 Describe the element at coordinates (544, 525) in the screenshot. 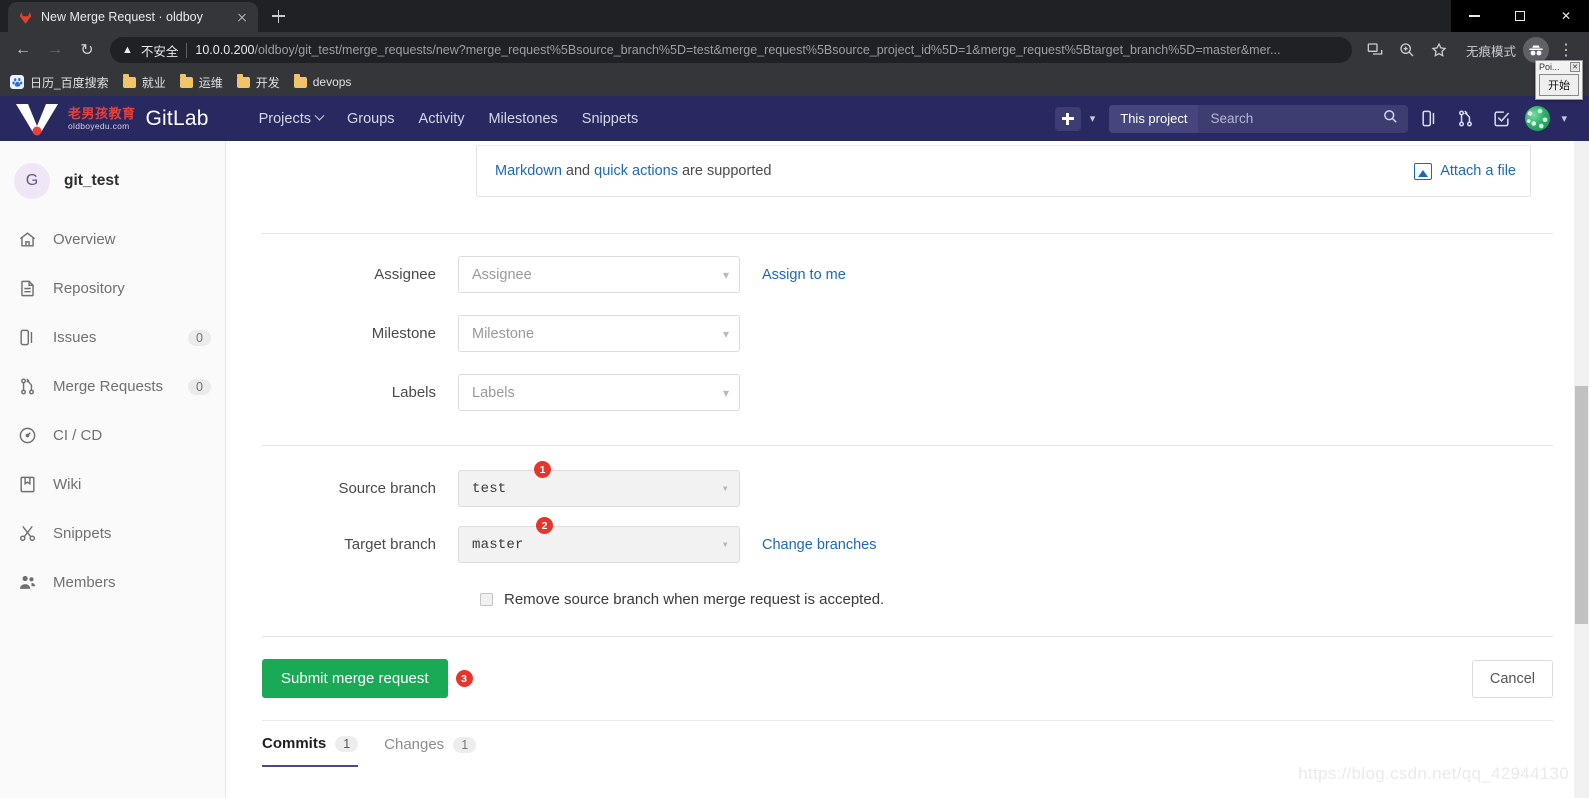

I see `annotation-badge-2: 2` at that location.